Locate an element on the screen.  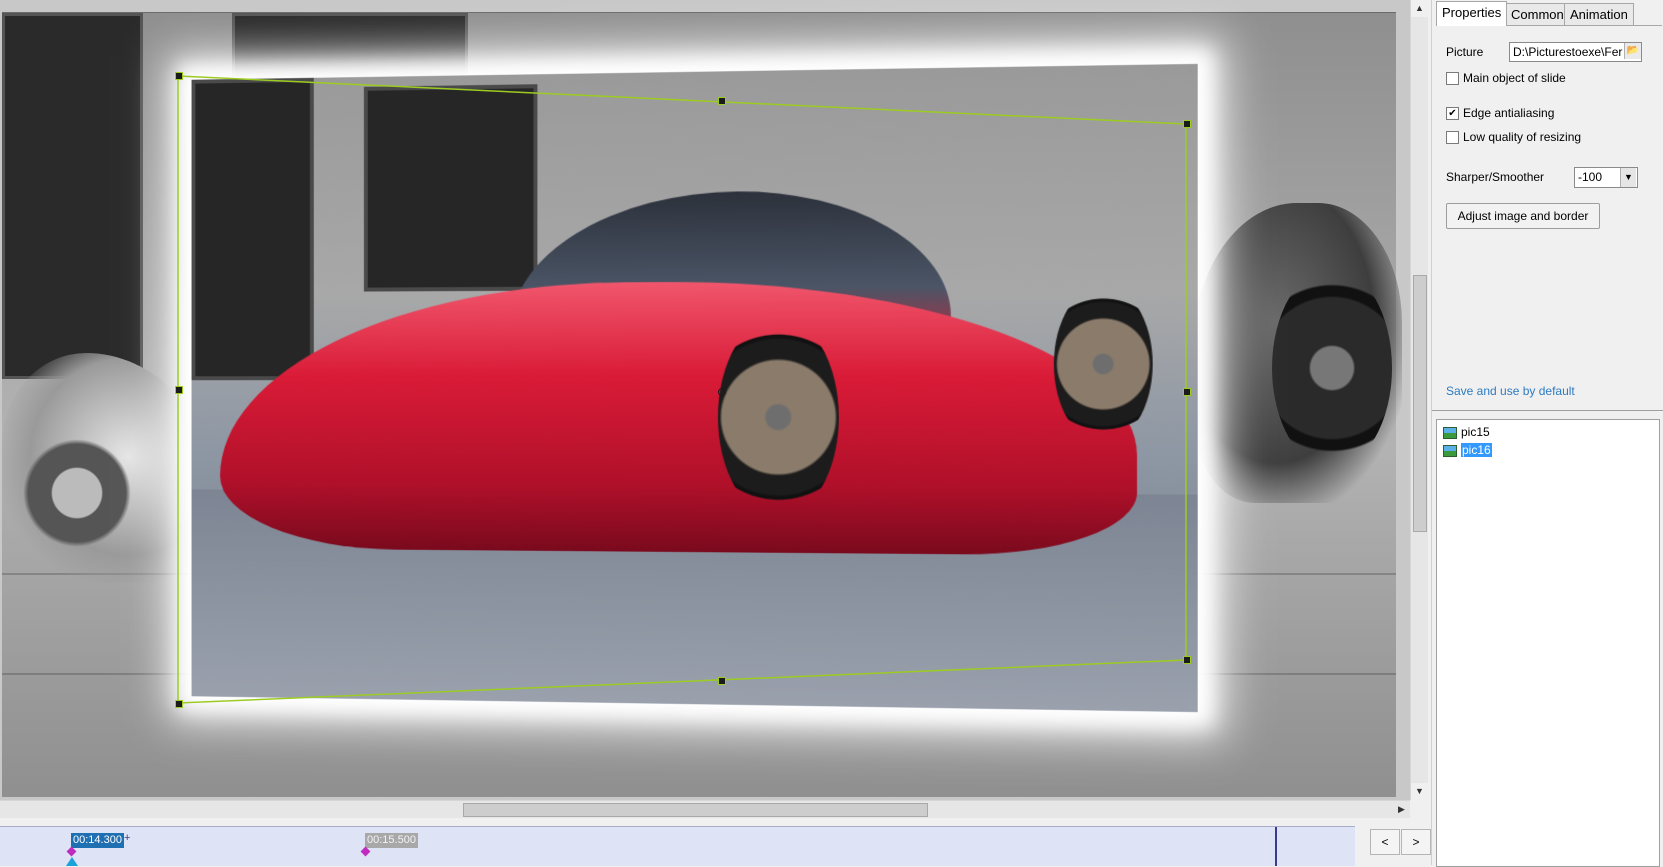
picture-label: Picture is located at coordinates (1465, 52).